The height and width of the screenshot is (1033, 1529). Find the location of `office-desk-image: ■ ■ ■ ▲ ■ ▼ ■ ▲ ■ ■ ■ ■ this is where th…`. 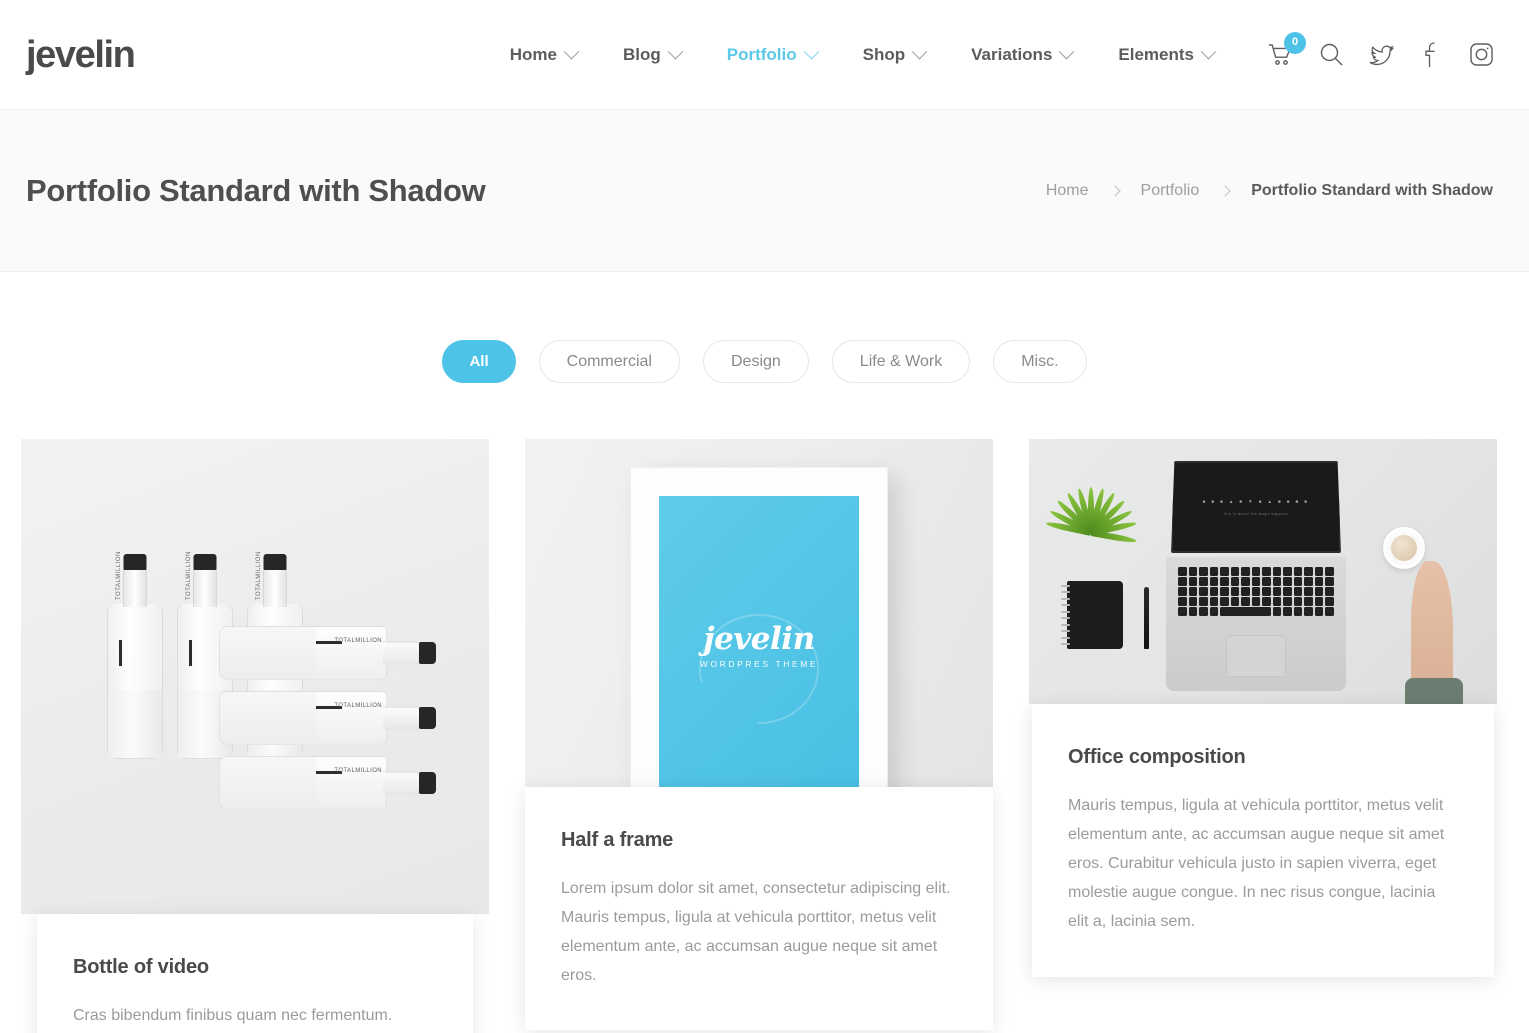

office-desk-image: ■ ■ ■ ▲ ■ ▼ ■ ▲ ■ ■ ■ ■ this is where th… is located at coordinates (1263, 571).